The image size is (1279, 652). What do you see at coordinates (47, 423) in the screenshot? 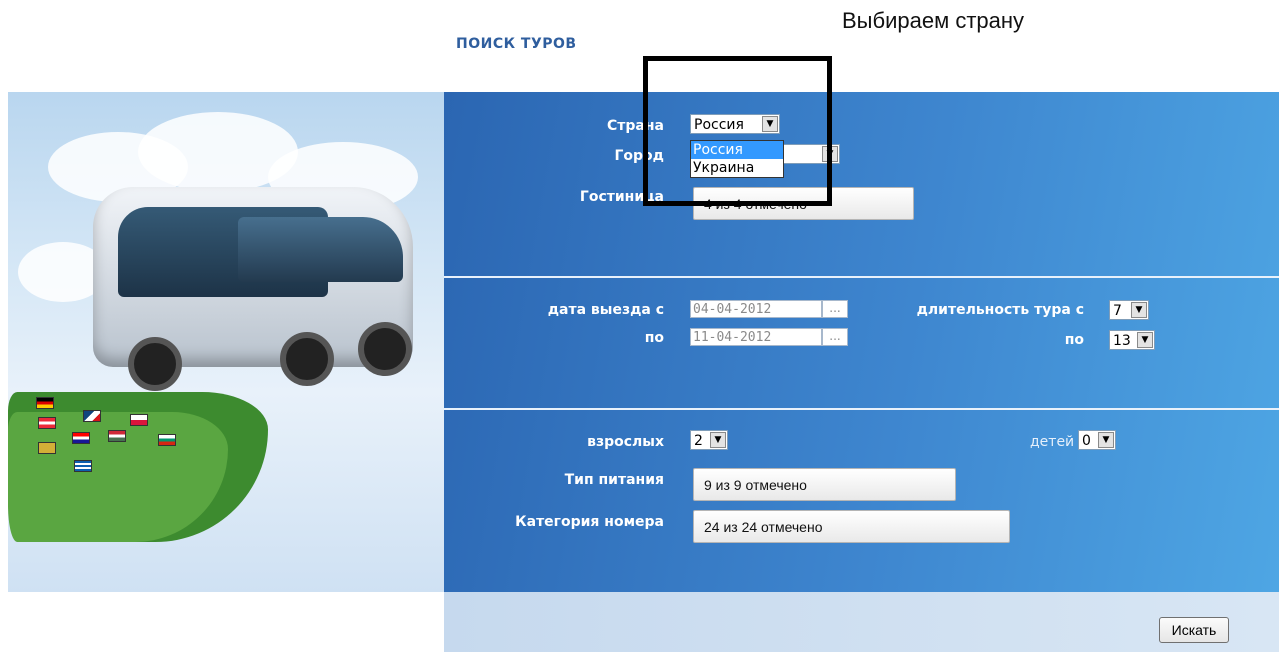
I see `austria-flag-icon` at bounding box center [47, 423].